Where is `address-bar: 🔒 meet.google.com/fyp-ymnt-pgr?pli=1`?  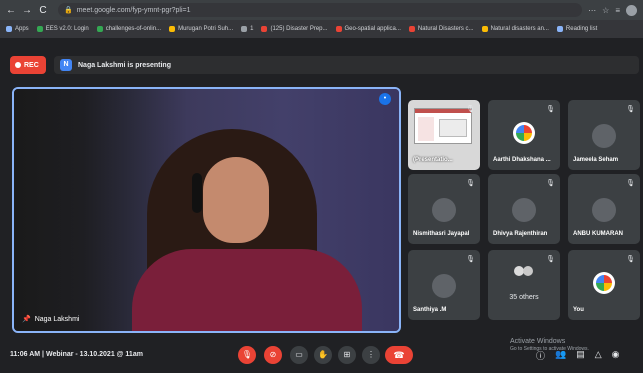 address-bar: 🔒 meet.google.com/fyp-ymnt-pgr?pli=1 is located at coordinates (320, 10).